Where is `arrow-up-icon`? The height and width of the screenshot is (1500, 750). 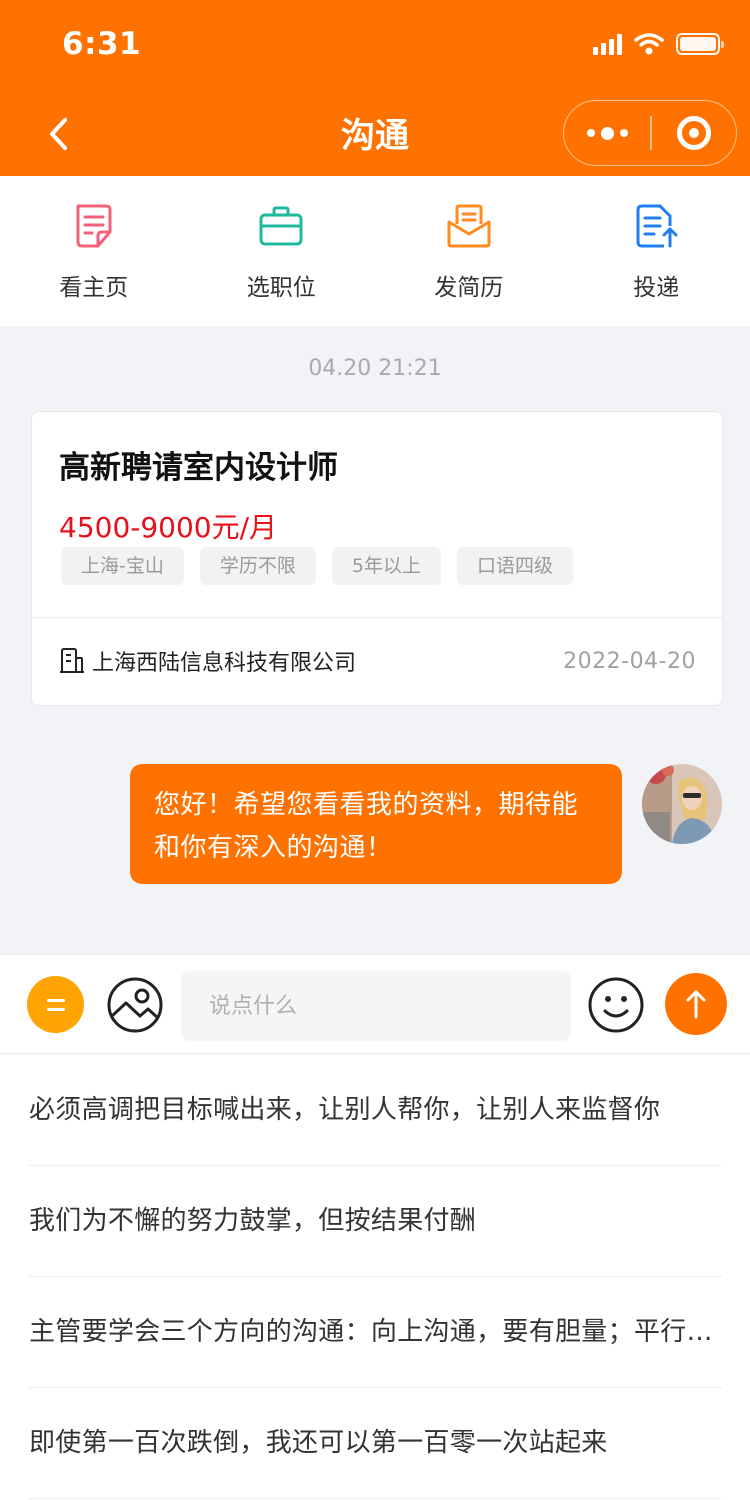
arrow-up-icon is located at coordinates (696, 1004).